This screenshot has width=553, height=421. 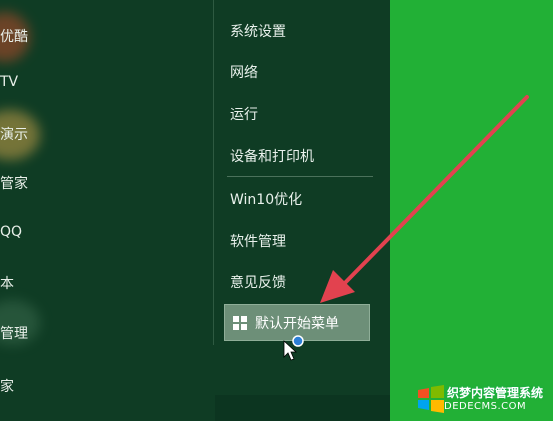 I want to click on windows-logo-icon, so click(x=431, y=399).